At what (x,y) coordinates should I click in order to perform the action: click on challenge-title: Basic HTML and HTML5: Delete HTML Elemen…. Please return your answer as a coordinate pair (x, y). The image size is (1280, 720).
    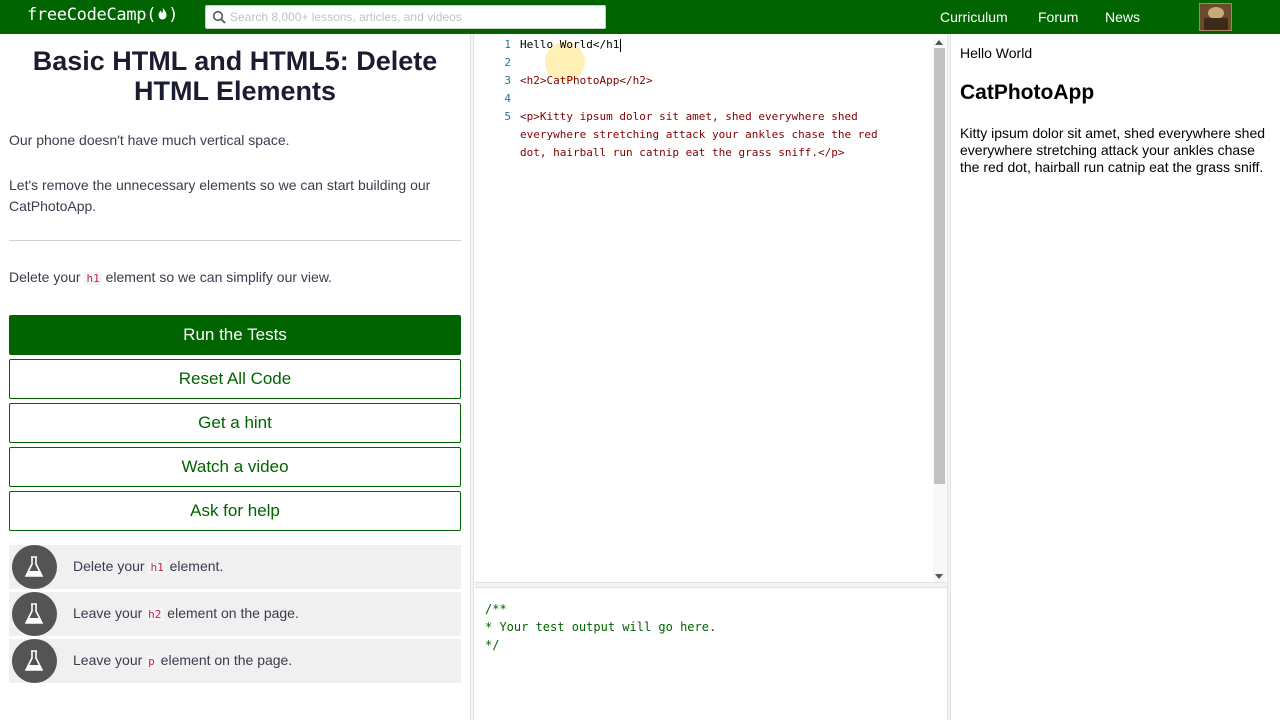
    Looking at the image, I should click on (235, 76).